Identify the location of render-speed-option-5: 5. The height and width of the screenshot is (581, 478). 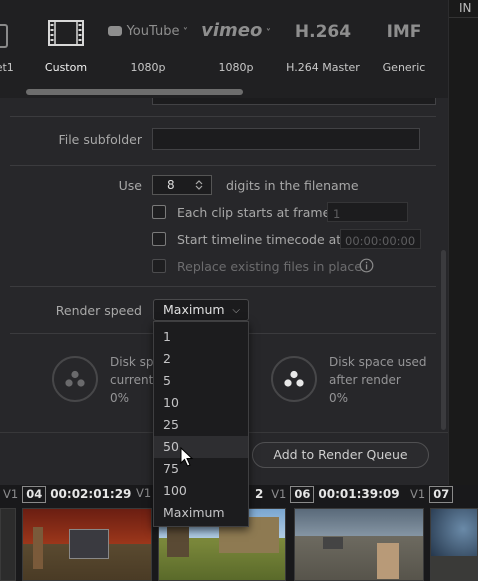
(201, 381).